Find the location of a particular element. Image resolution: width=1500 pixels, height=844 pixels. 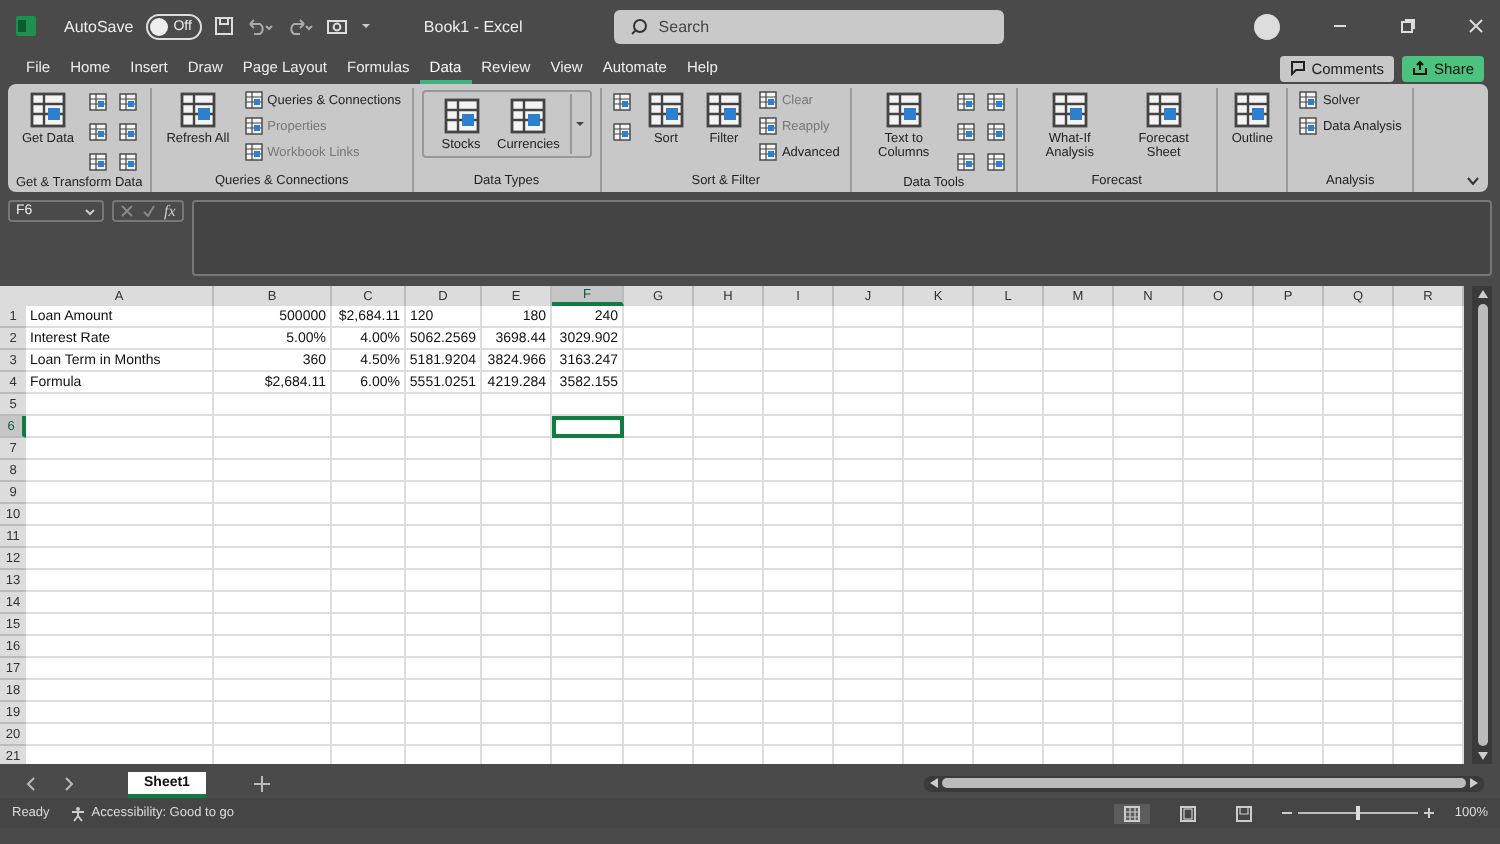

zoom-in-icon is located at coordinates (1429, 813).